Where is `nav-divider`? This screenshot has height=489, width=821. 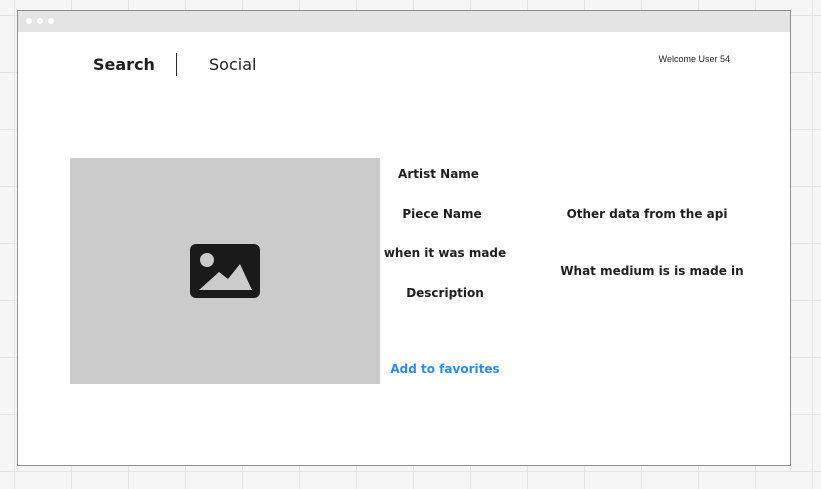
nav-divider is located at coordinates (176, 64).